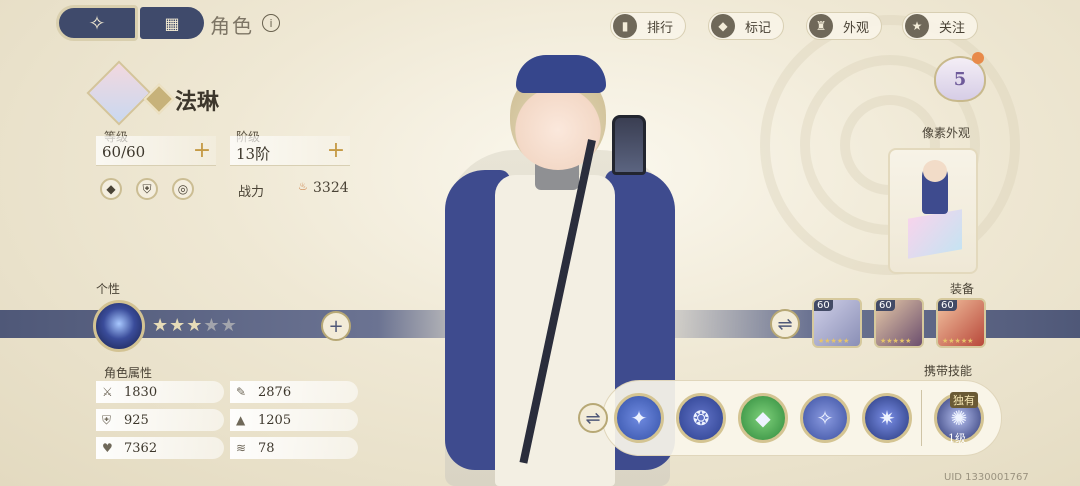 Image resolution: width=1080 pixels, height=486 pixels. I want to click on tag-icon: ◆, so click(723, 26).